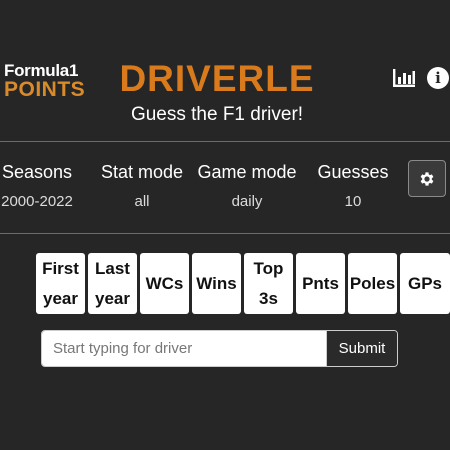 This screenshot has width=450, height=450. What do you see at coordinates (268, 283) in the screenshot?
I see `column-header-top-3s: Top 3s` at bounding box center [268, 283].